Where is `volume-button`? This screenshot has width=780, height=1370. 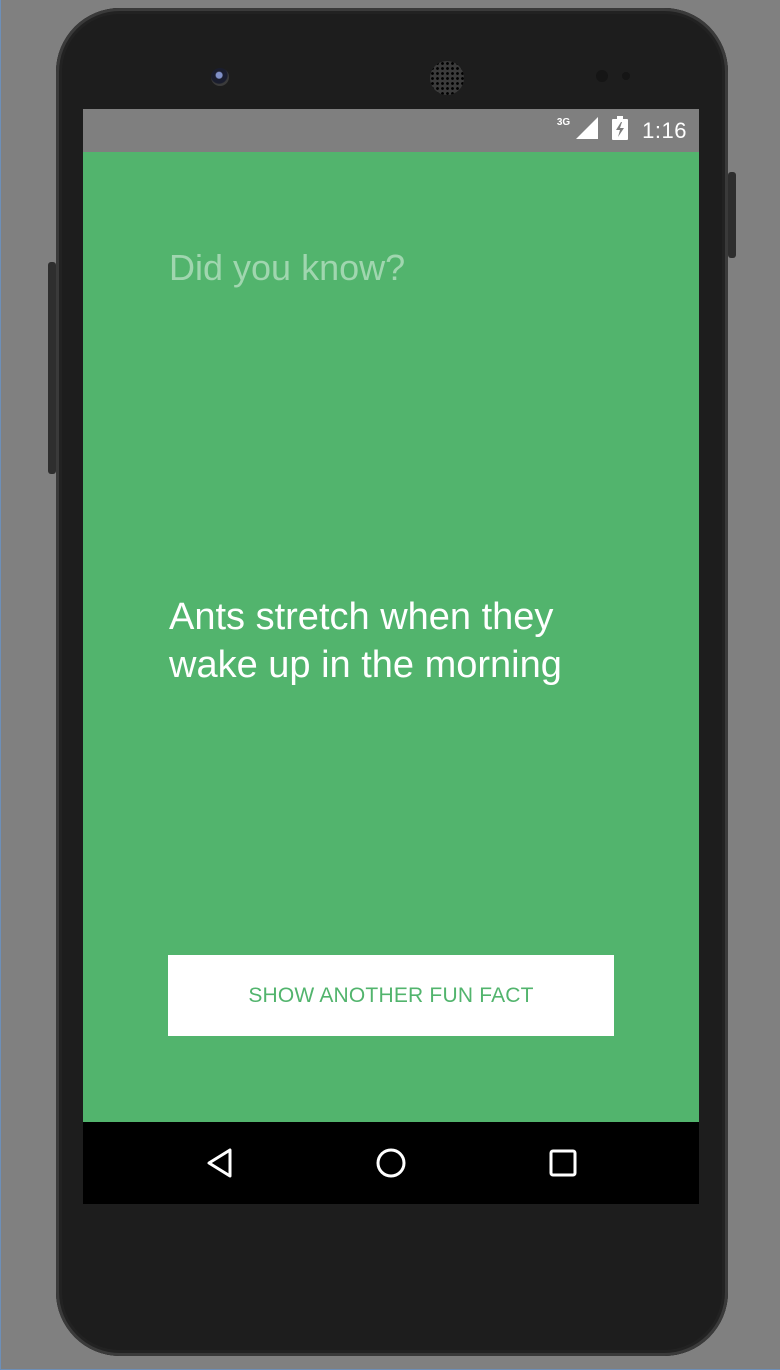
volume-button is located at coordinates (52, 368).